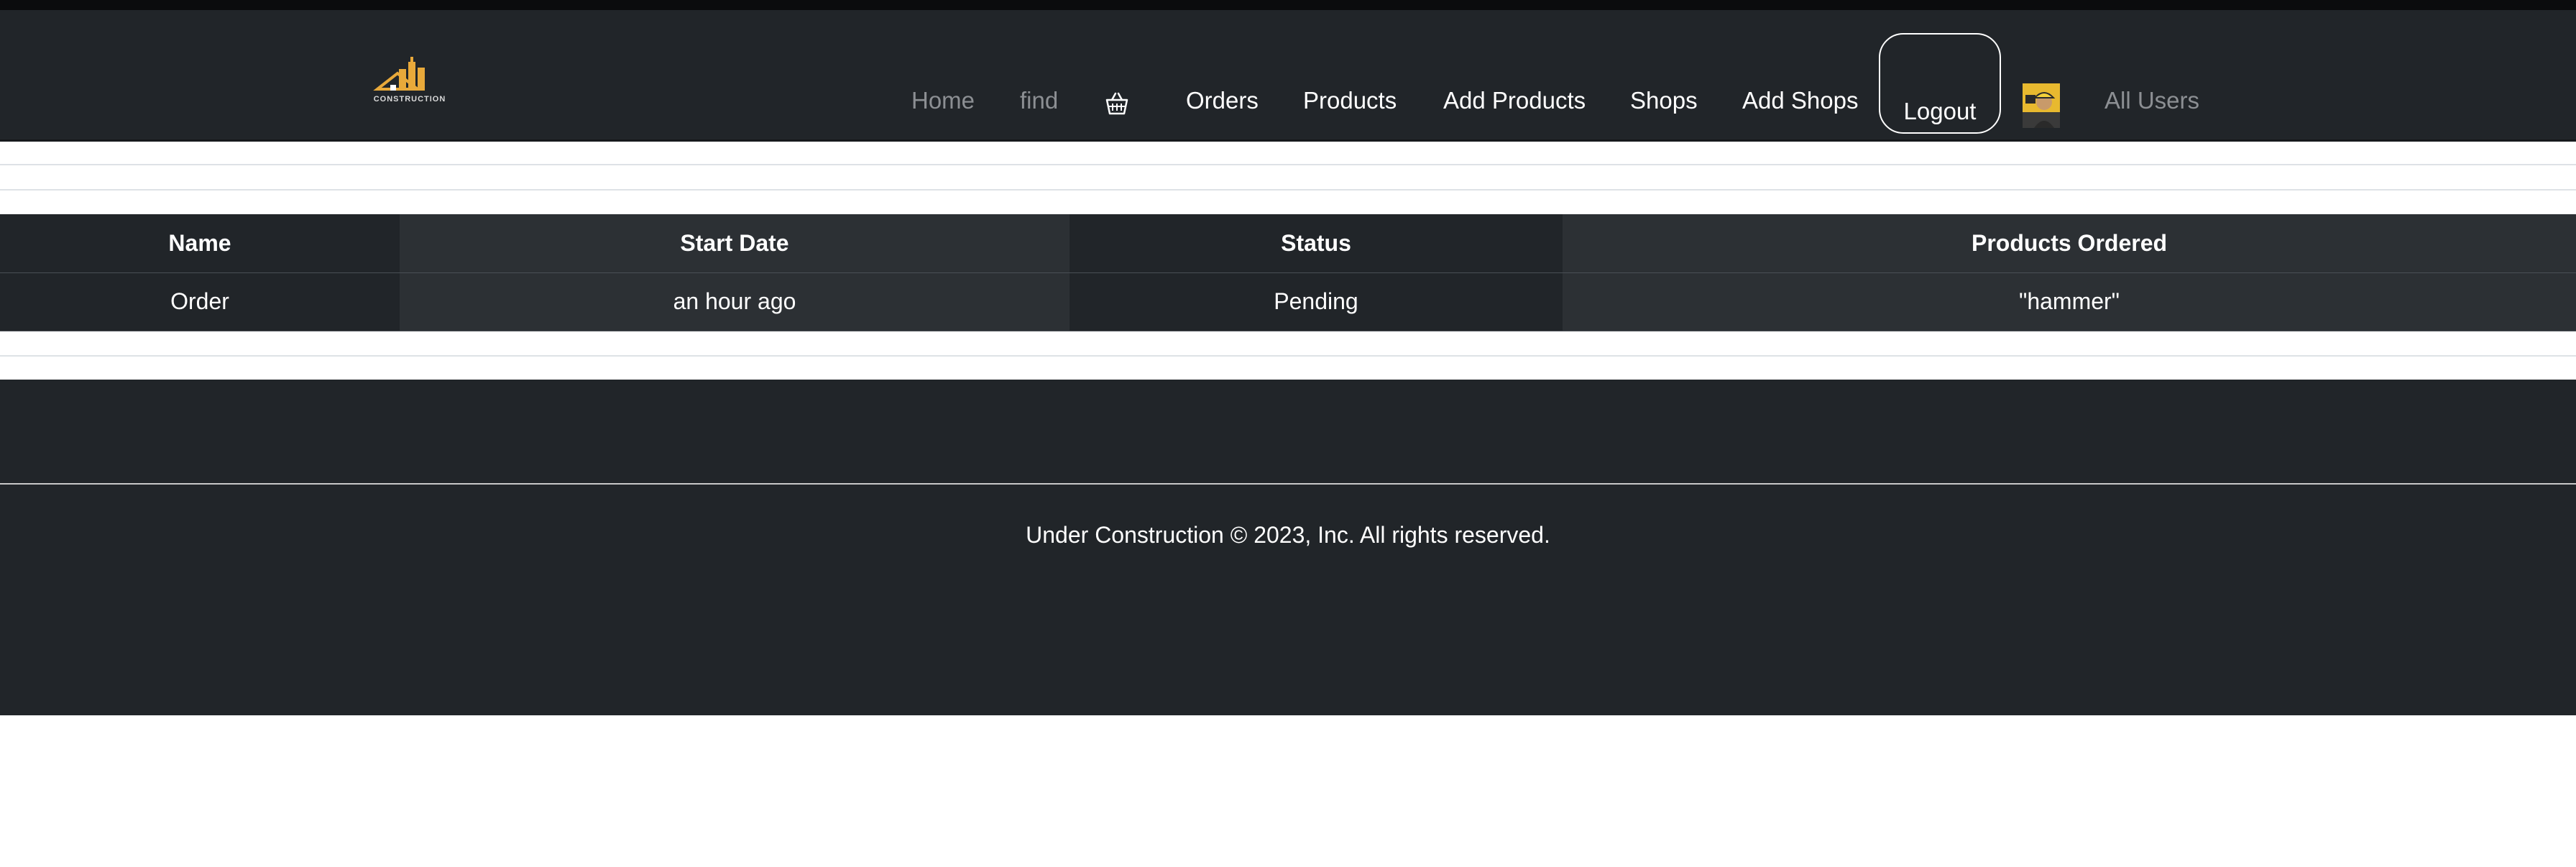  I want to click on nav-add-shops: Add Shops, so click(1800, 100).